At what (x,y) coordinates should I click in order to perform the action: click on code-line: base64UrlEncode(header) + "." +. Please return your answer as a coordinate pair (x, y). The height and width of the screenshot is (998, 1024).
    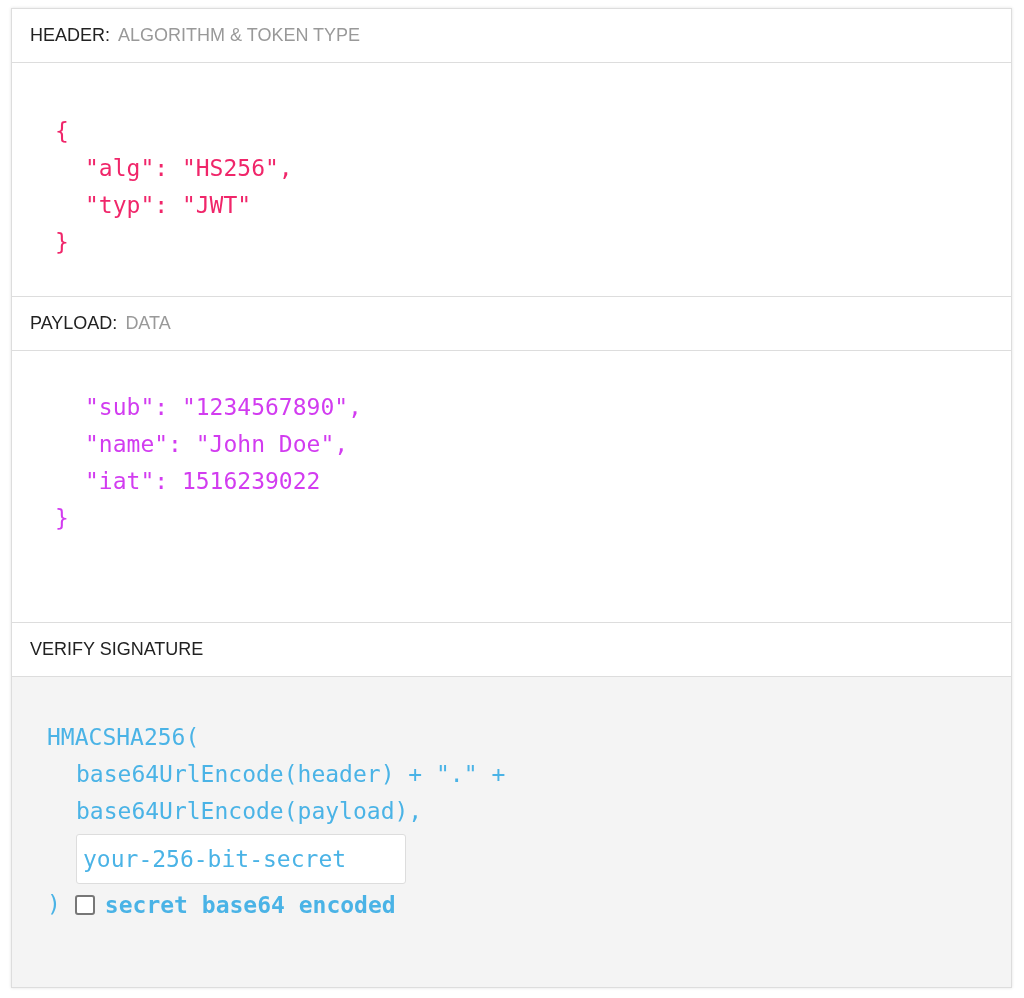
    Looking at the image, I should click on (291, 774).